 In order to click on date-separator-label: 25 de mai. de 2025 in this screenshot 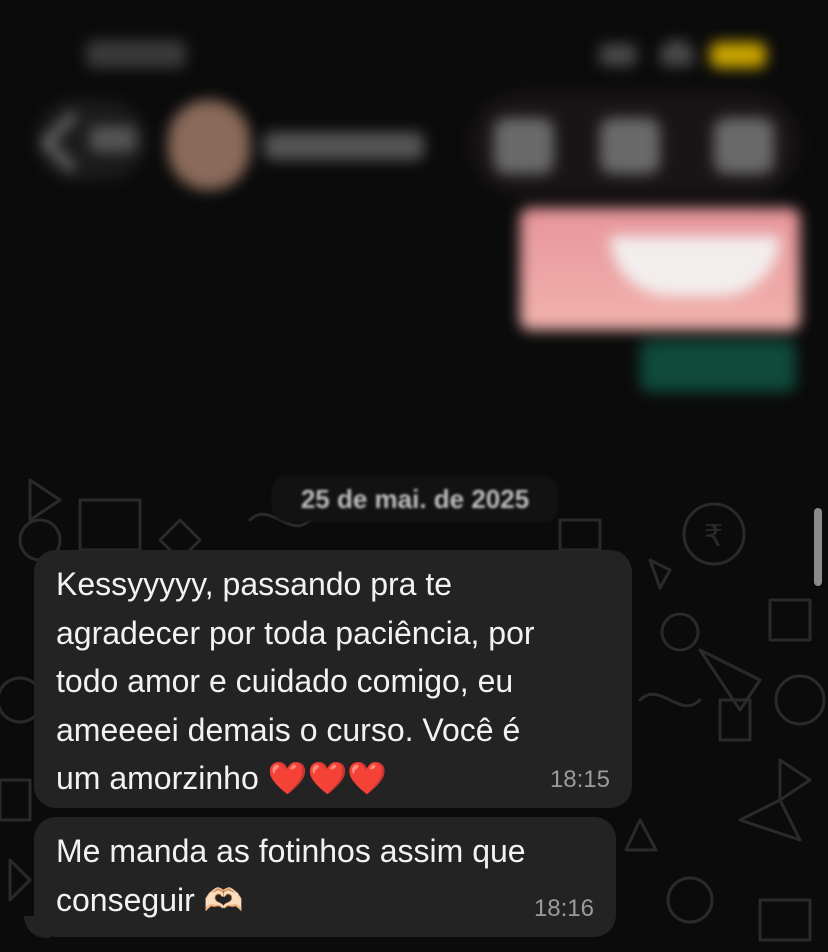, I will do `click(415, 499)`.